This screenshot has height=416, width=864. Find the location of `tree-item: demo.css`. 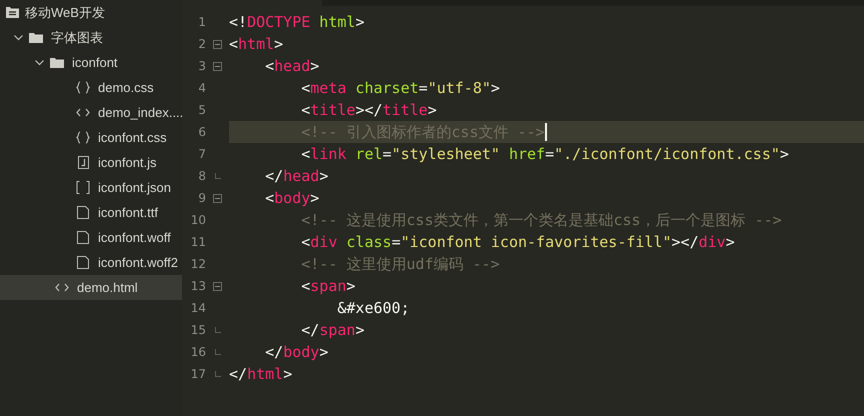

tree-item: demo.css is located at coordinates (91, 87).